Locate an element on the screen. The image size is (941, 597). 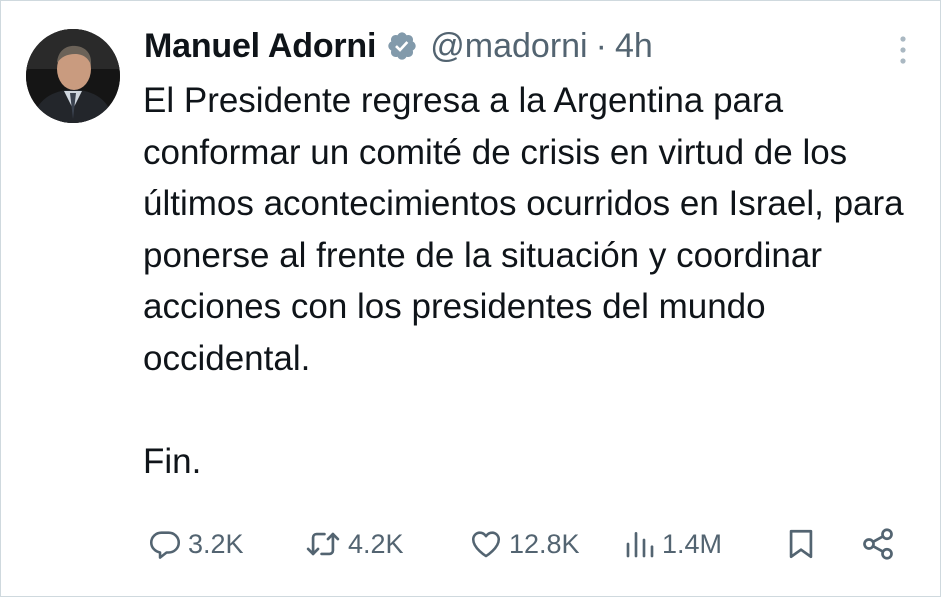
views-button: 1.4M is located at coordinates (673, 544).